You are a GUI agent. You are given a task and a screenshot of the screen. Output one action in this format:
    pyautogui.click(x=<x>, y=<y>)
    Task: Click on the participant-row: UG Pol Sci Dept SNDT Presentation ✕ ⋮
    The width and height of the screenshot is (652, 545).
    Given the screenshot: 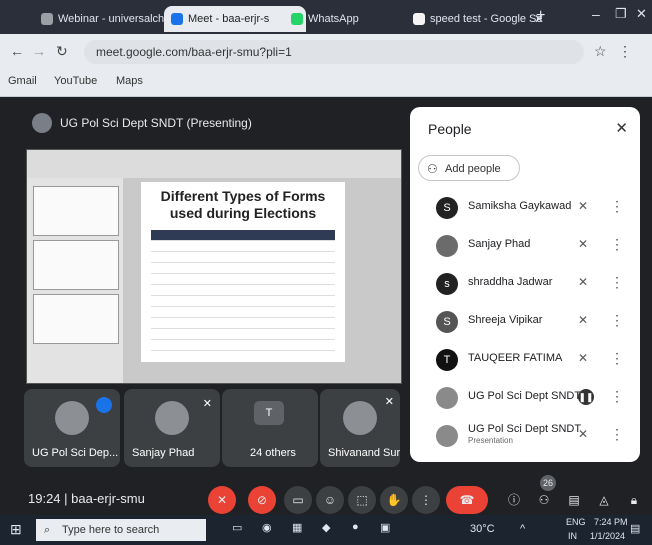 What is the action you would take?
    pyautogui.click(x=525, y=436)
    